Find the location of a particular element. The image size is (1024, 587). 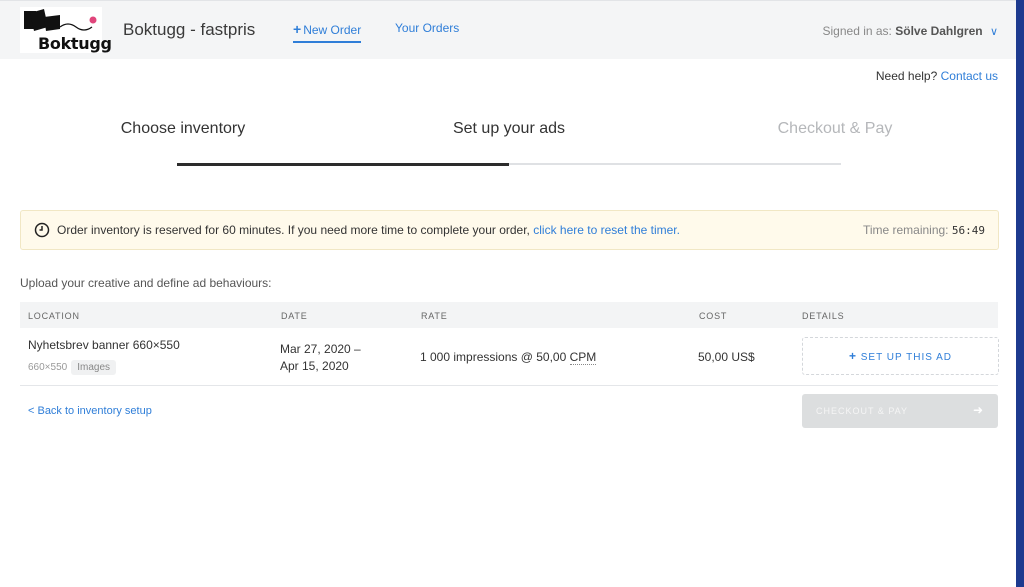

progress-fill is located at coordinates (343, 164).